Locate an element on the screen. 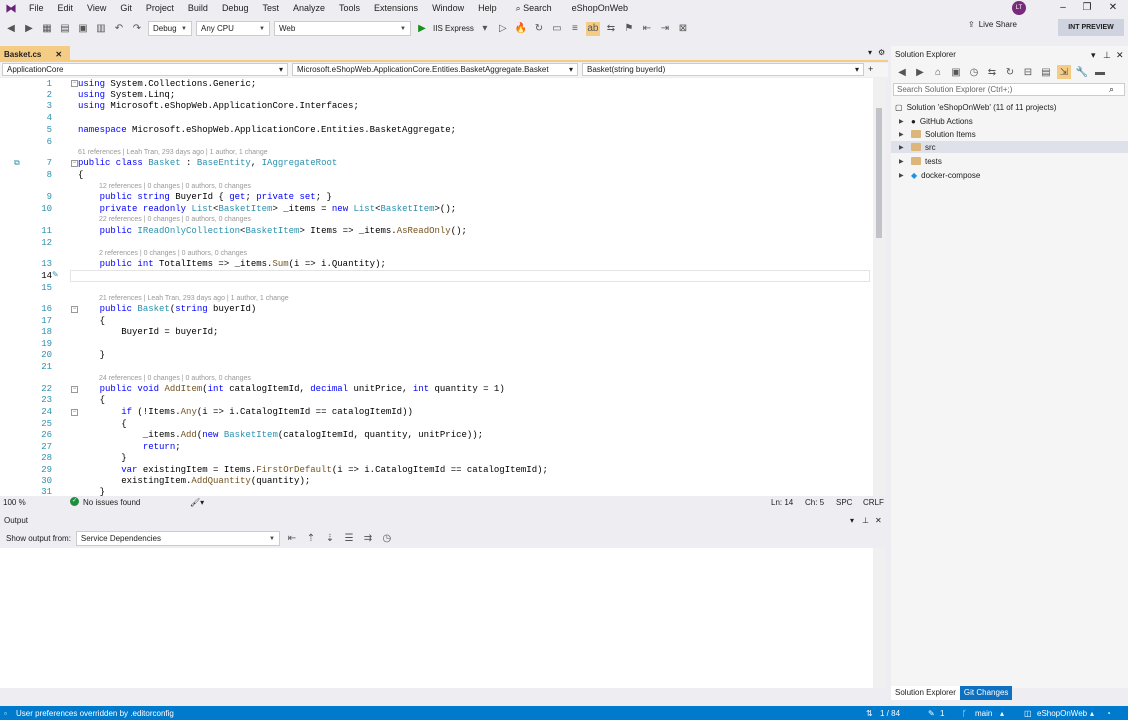 The height and width of the screenshot is (720, 1128). configuration-select: Debug ▼ is located at coordinates (170, 28).